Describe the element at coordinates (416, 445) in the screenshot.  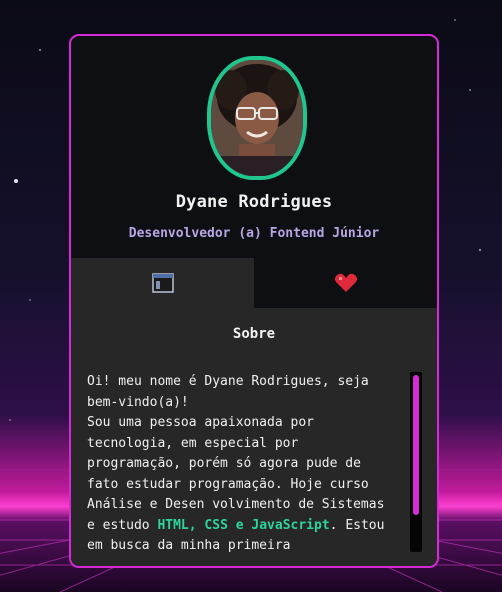
I see `scrollbar-thumb` at that location.